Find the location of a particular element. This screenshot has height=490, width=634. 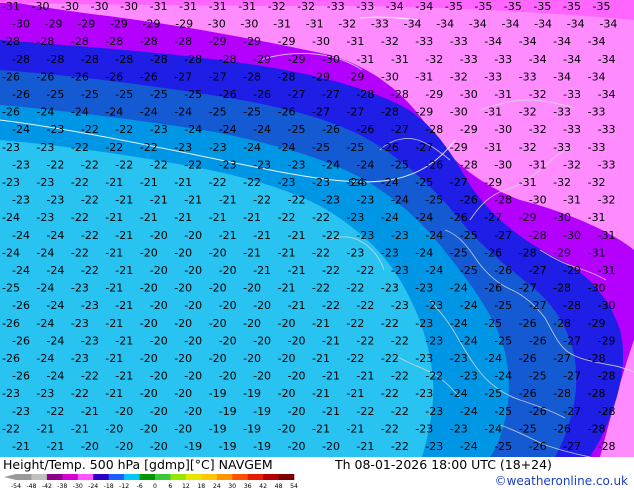

colorbar-tick-label: 24 is located at coordinates (217, 486).